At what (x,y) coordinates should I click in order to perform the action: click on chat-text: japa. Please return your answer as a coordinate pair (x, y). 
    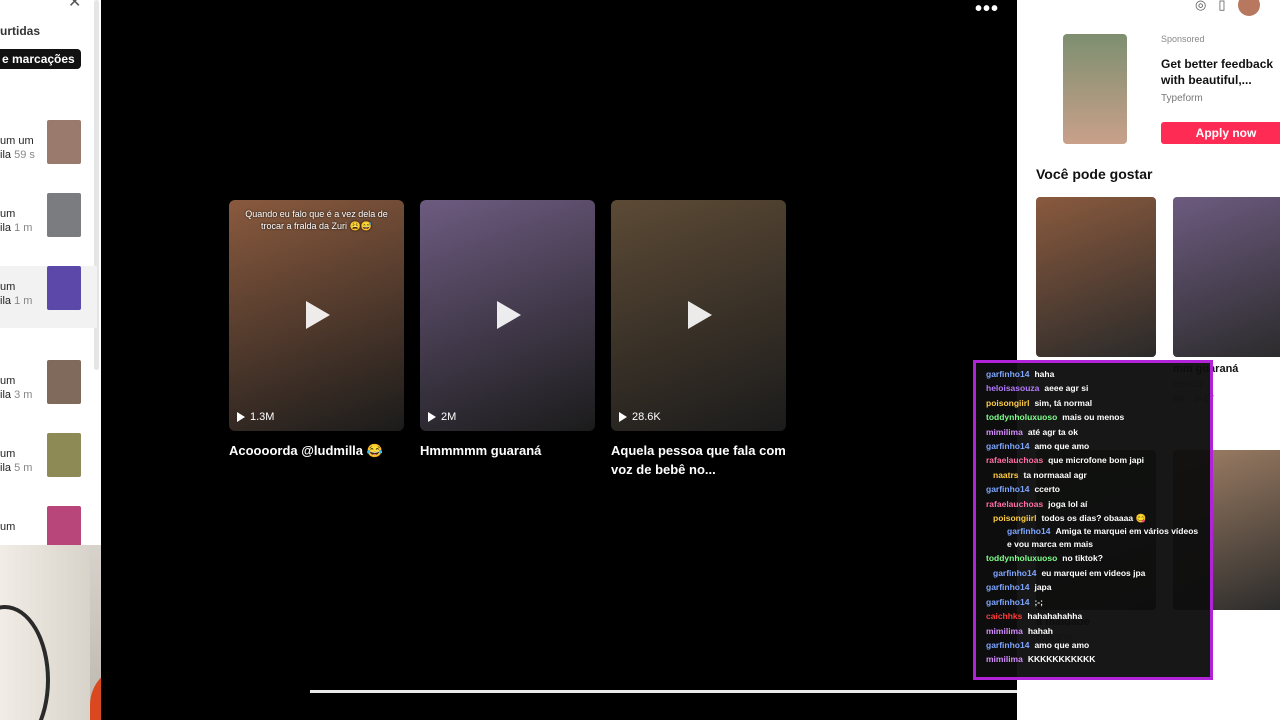
    Looking at the image, I should click on (1043, 587).